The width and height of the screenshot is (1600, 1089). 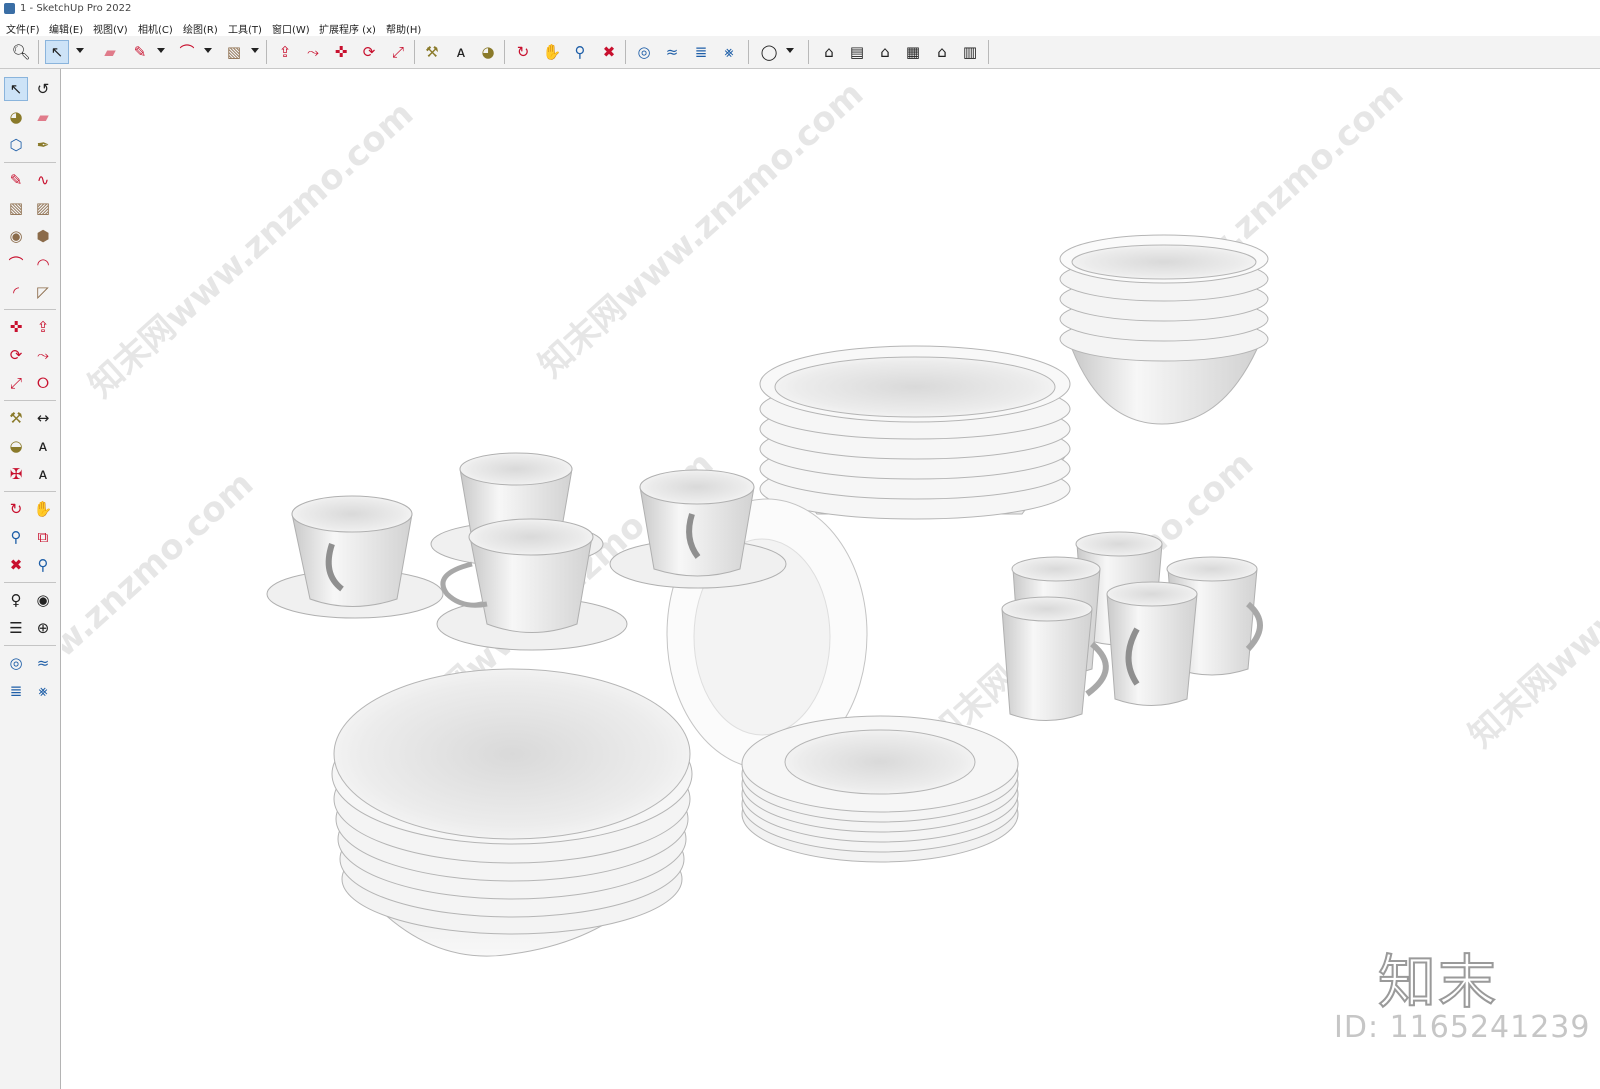 I want to click on circle-icon: ◉, so click(x=16, y=236).